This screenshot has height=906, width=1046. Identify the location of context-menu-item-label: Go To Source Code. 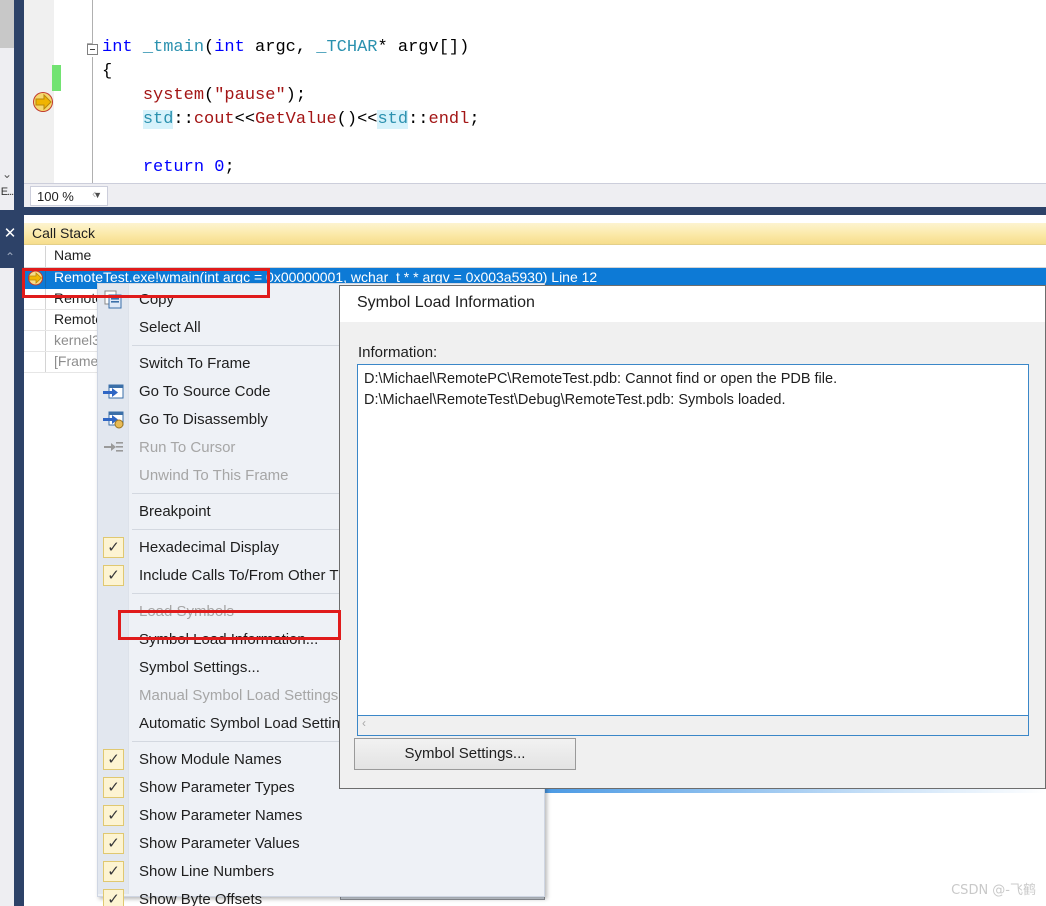
(205, 391).